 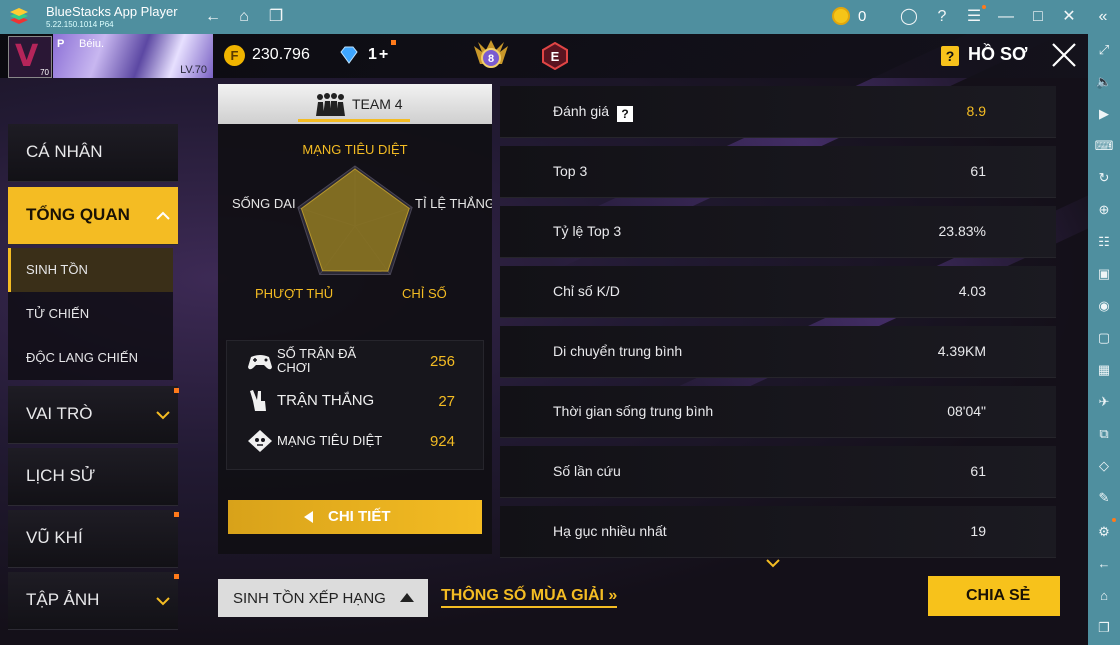 What do you see at coordinates (372, 54) in the screenshot?
I see `diamond-count: 1` at bounding box center [372, 54].